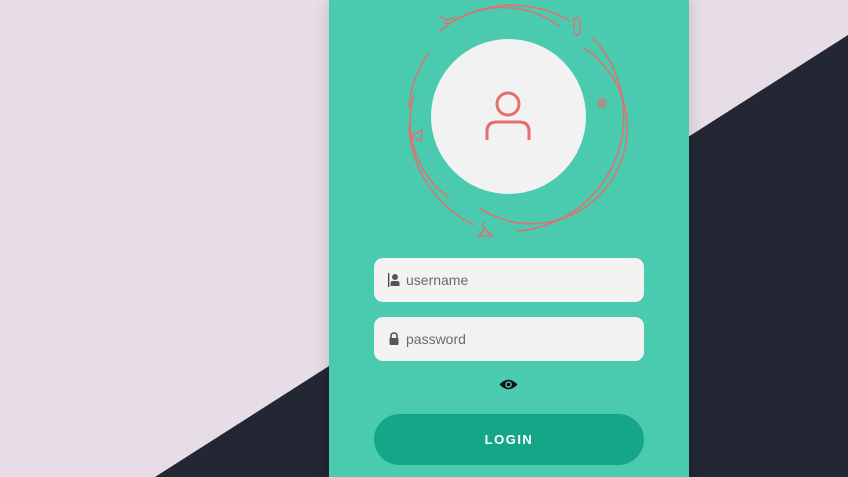 The width and height of the screenshot is (848, 477). I want to click on avatar, so click(508, 116).